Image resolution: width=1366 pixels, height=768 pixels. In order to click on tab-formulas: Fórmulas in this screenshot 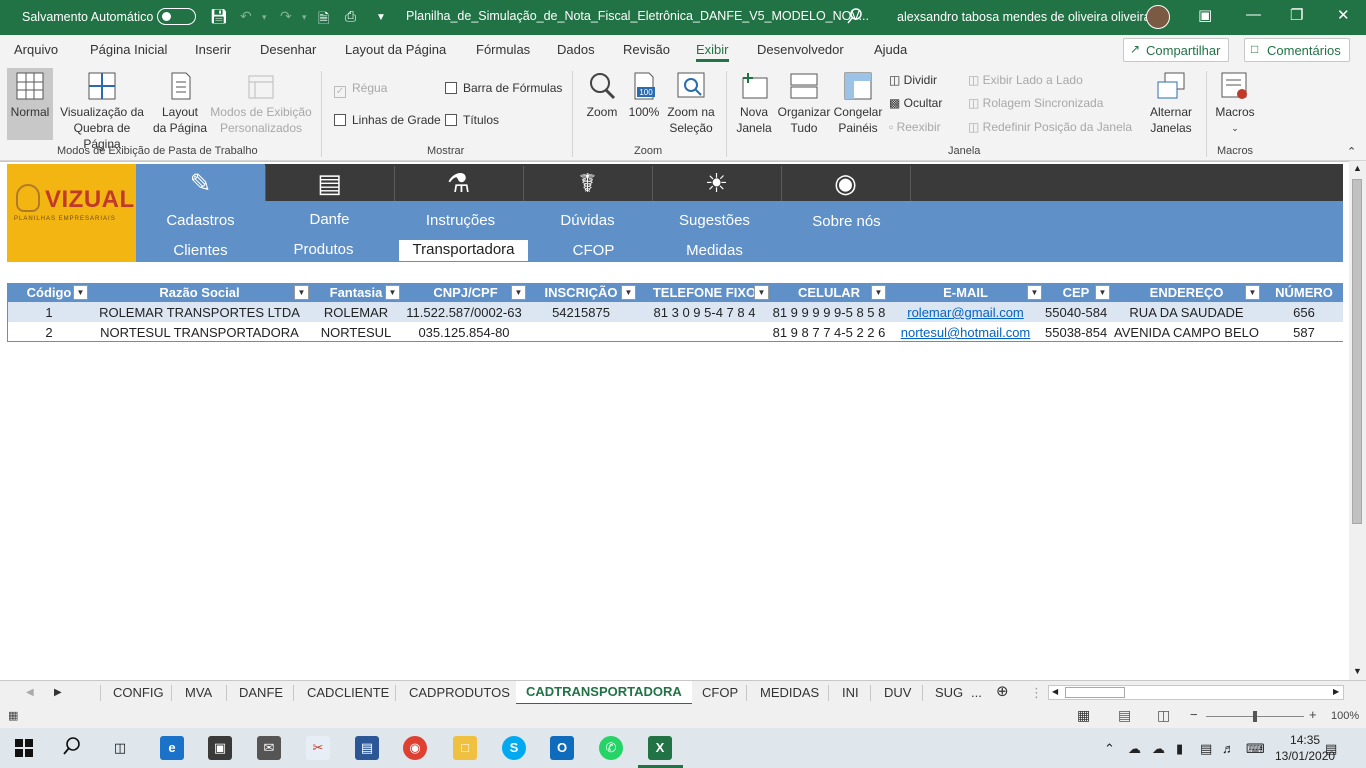, I will do `click(503, 49)`.